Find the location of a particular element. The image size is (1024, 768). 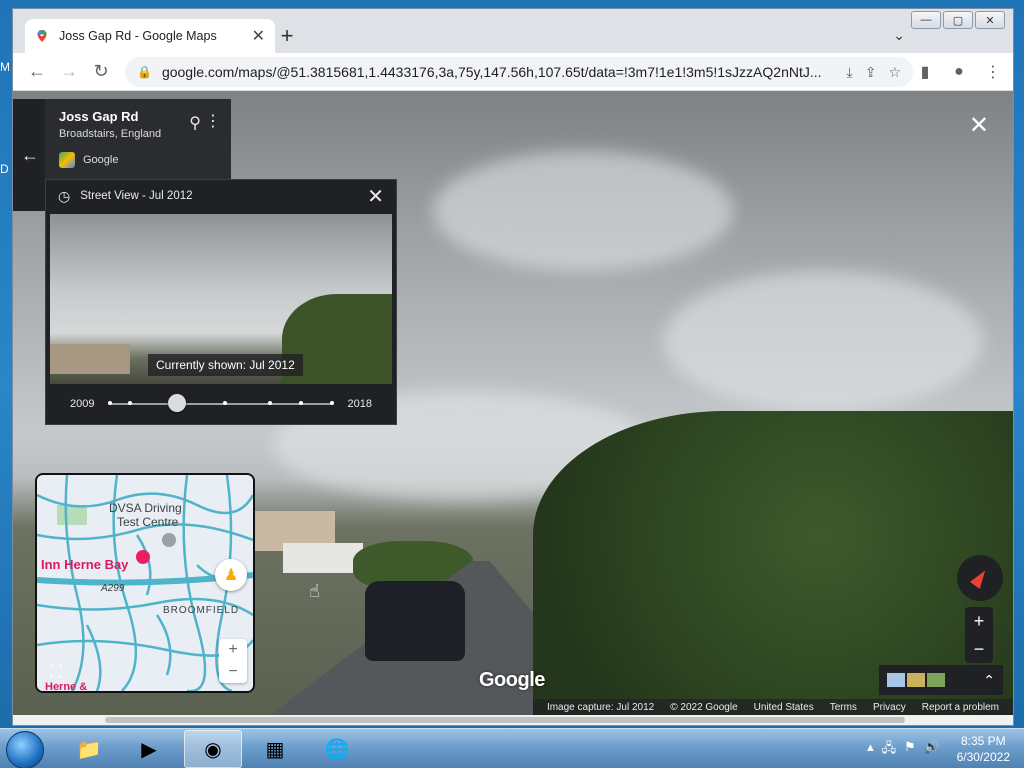

privacy-link: Privacy is located at coordinates (889, 707).